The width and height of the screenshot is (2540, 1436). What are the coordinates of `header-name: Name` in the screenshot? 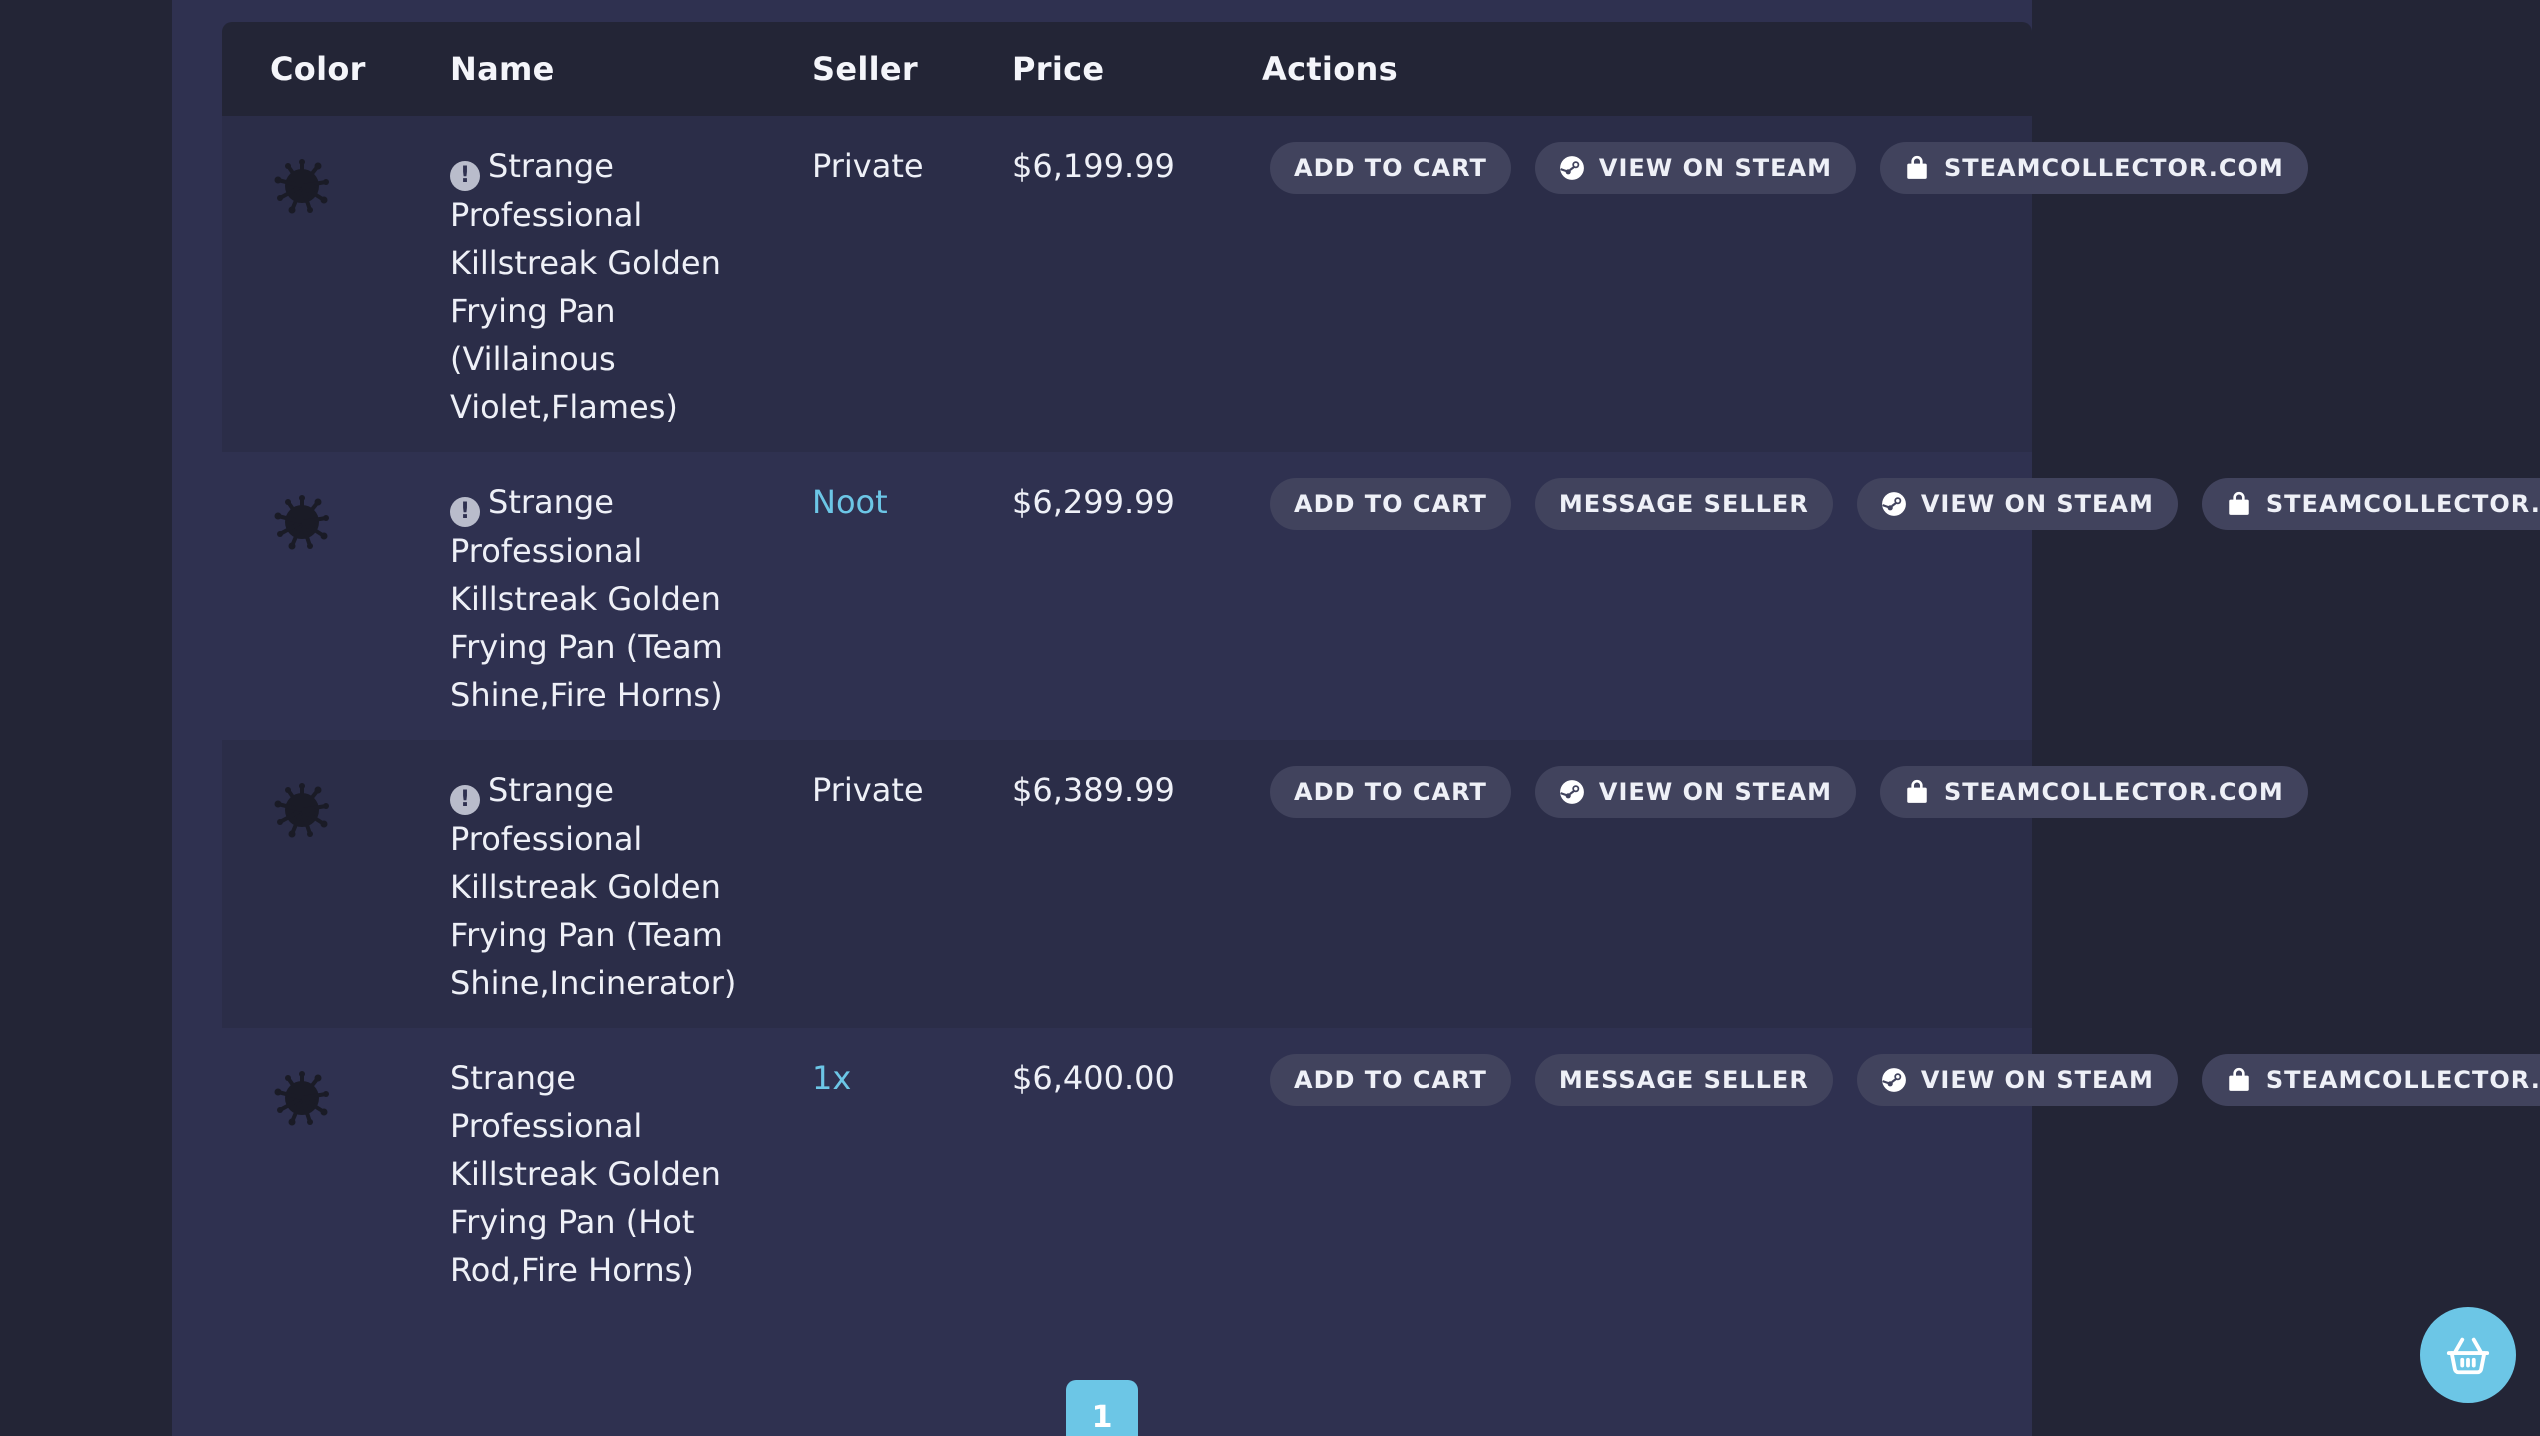 It's located at (502, 69).